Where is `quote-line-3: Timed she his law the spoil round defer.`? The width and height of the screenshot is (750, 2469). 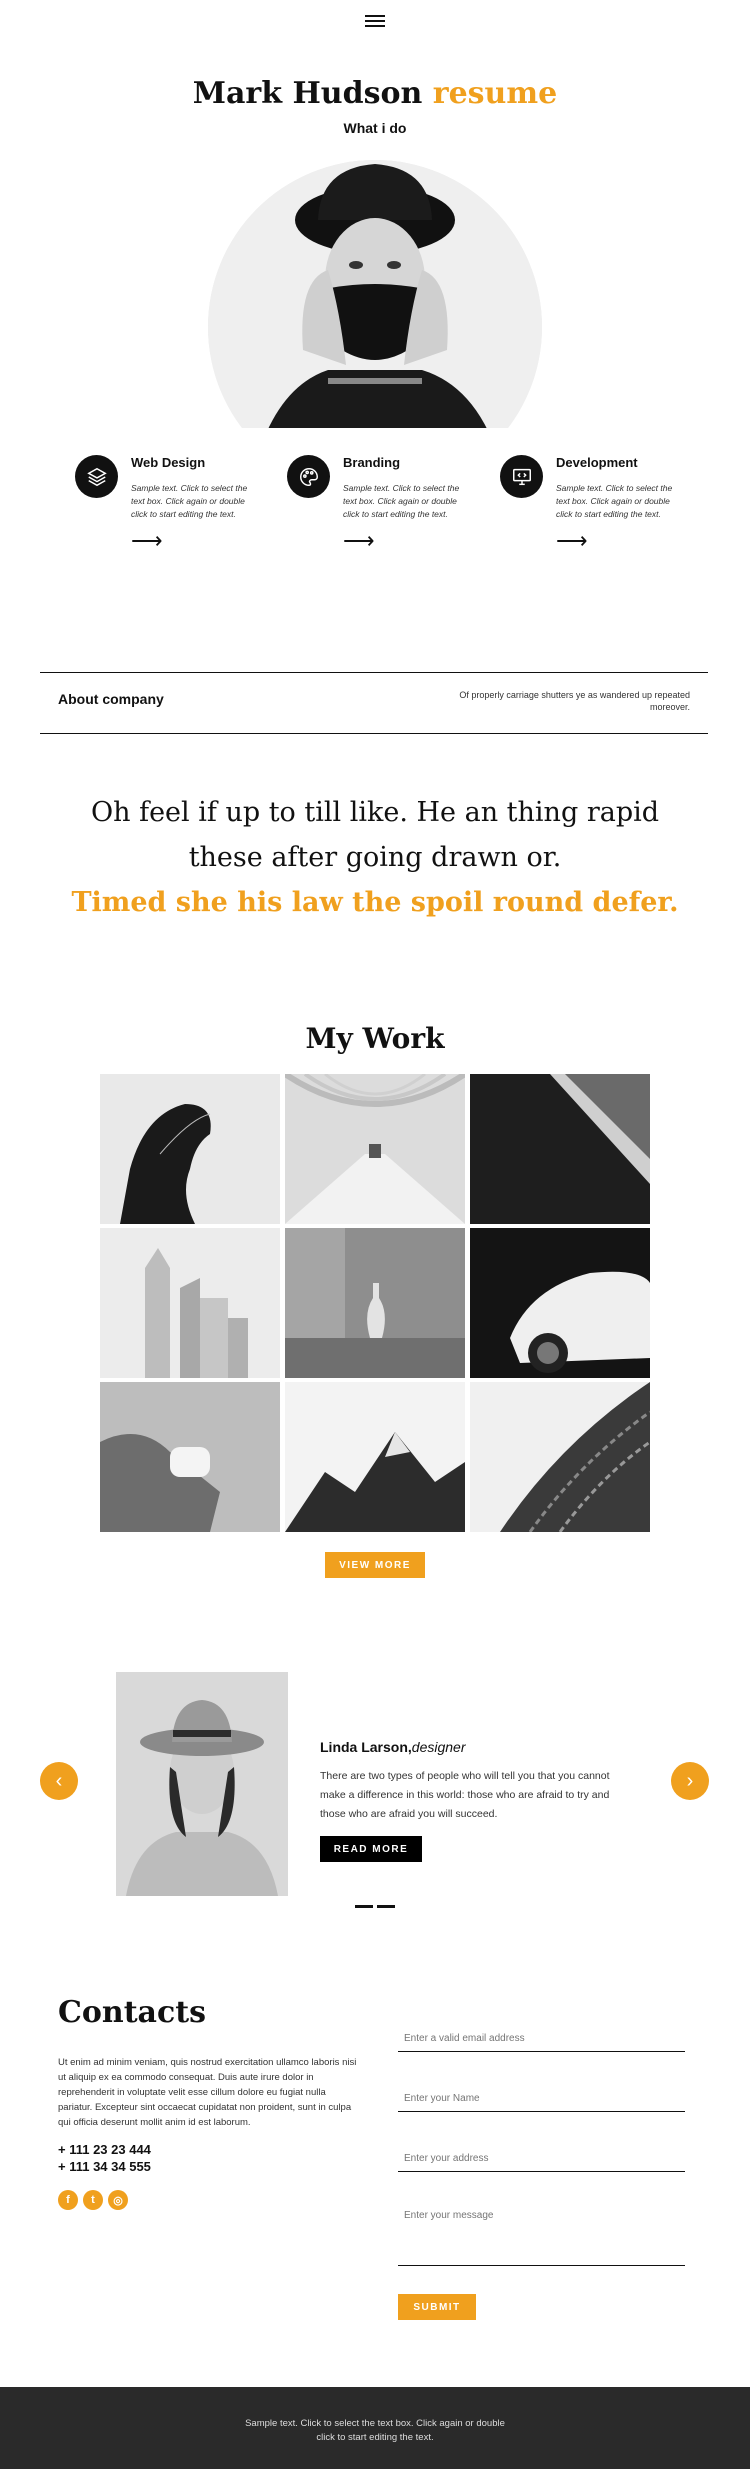
quote-line-3: Timed she his law the spoil round defer. is located at coordinates (375, 902).